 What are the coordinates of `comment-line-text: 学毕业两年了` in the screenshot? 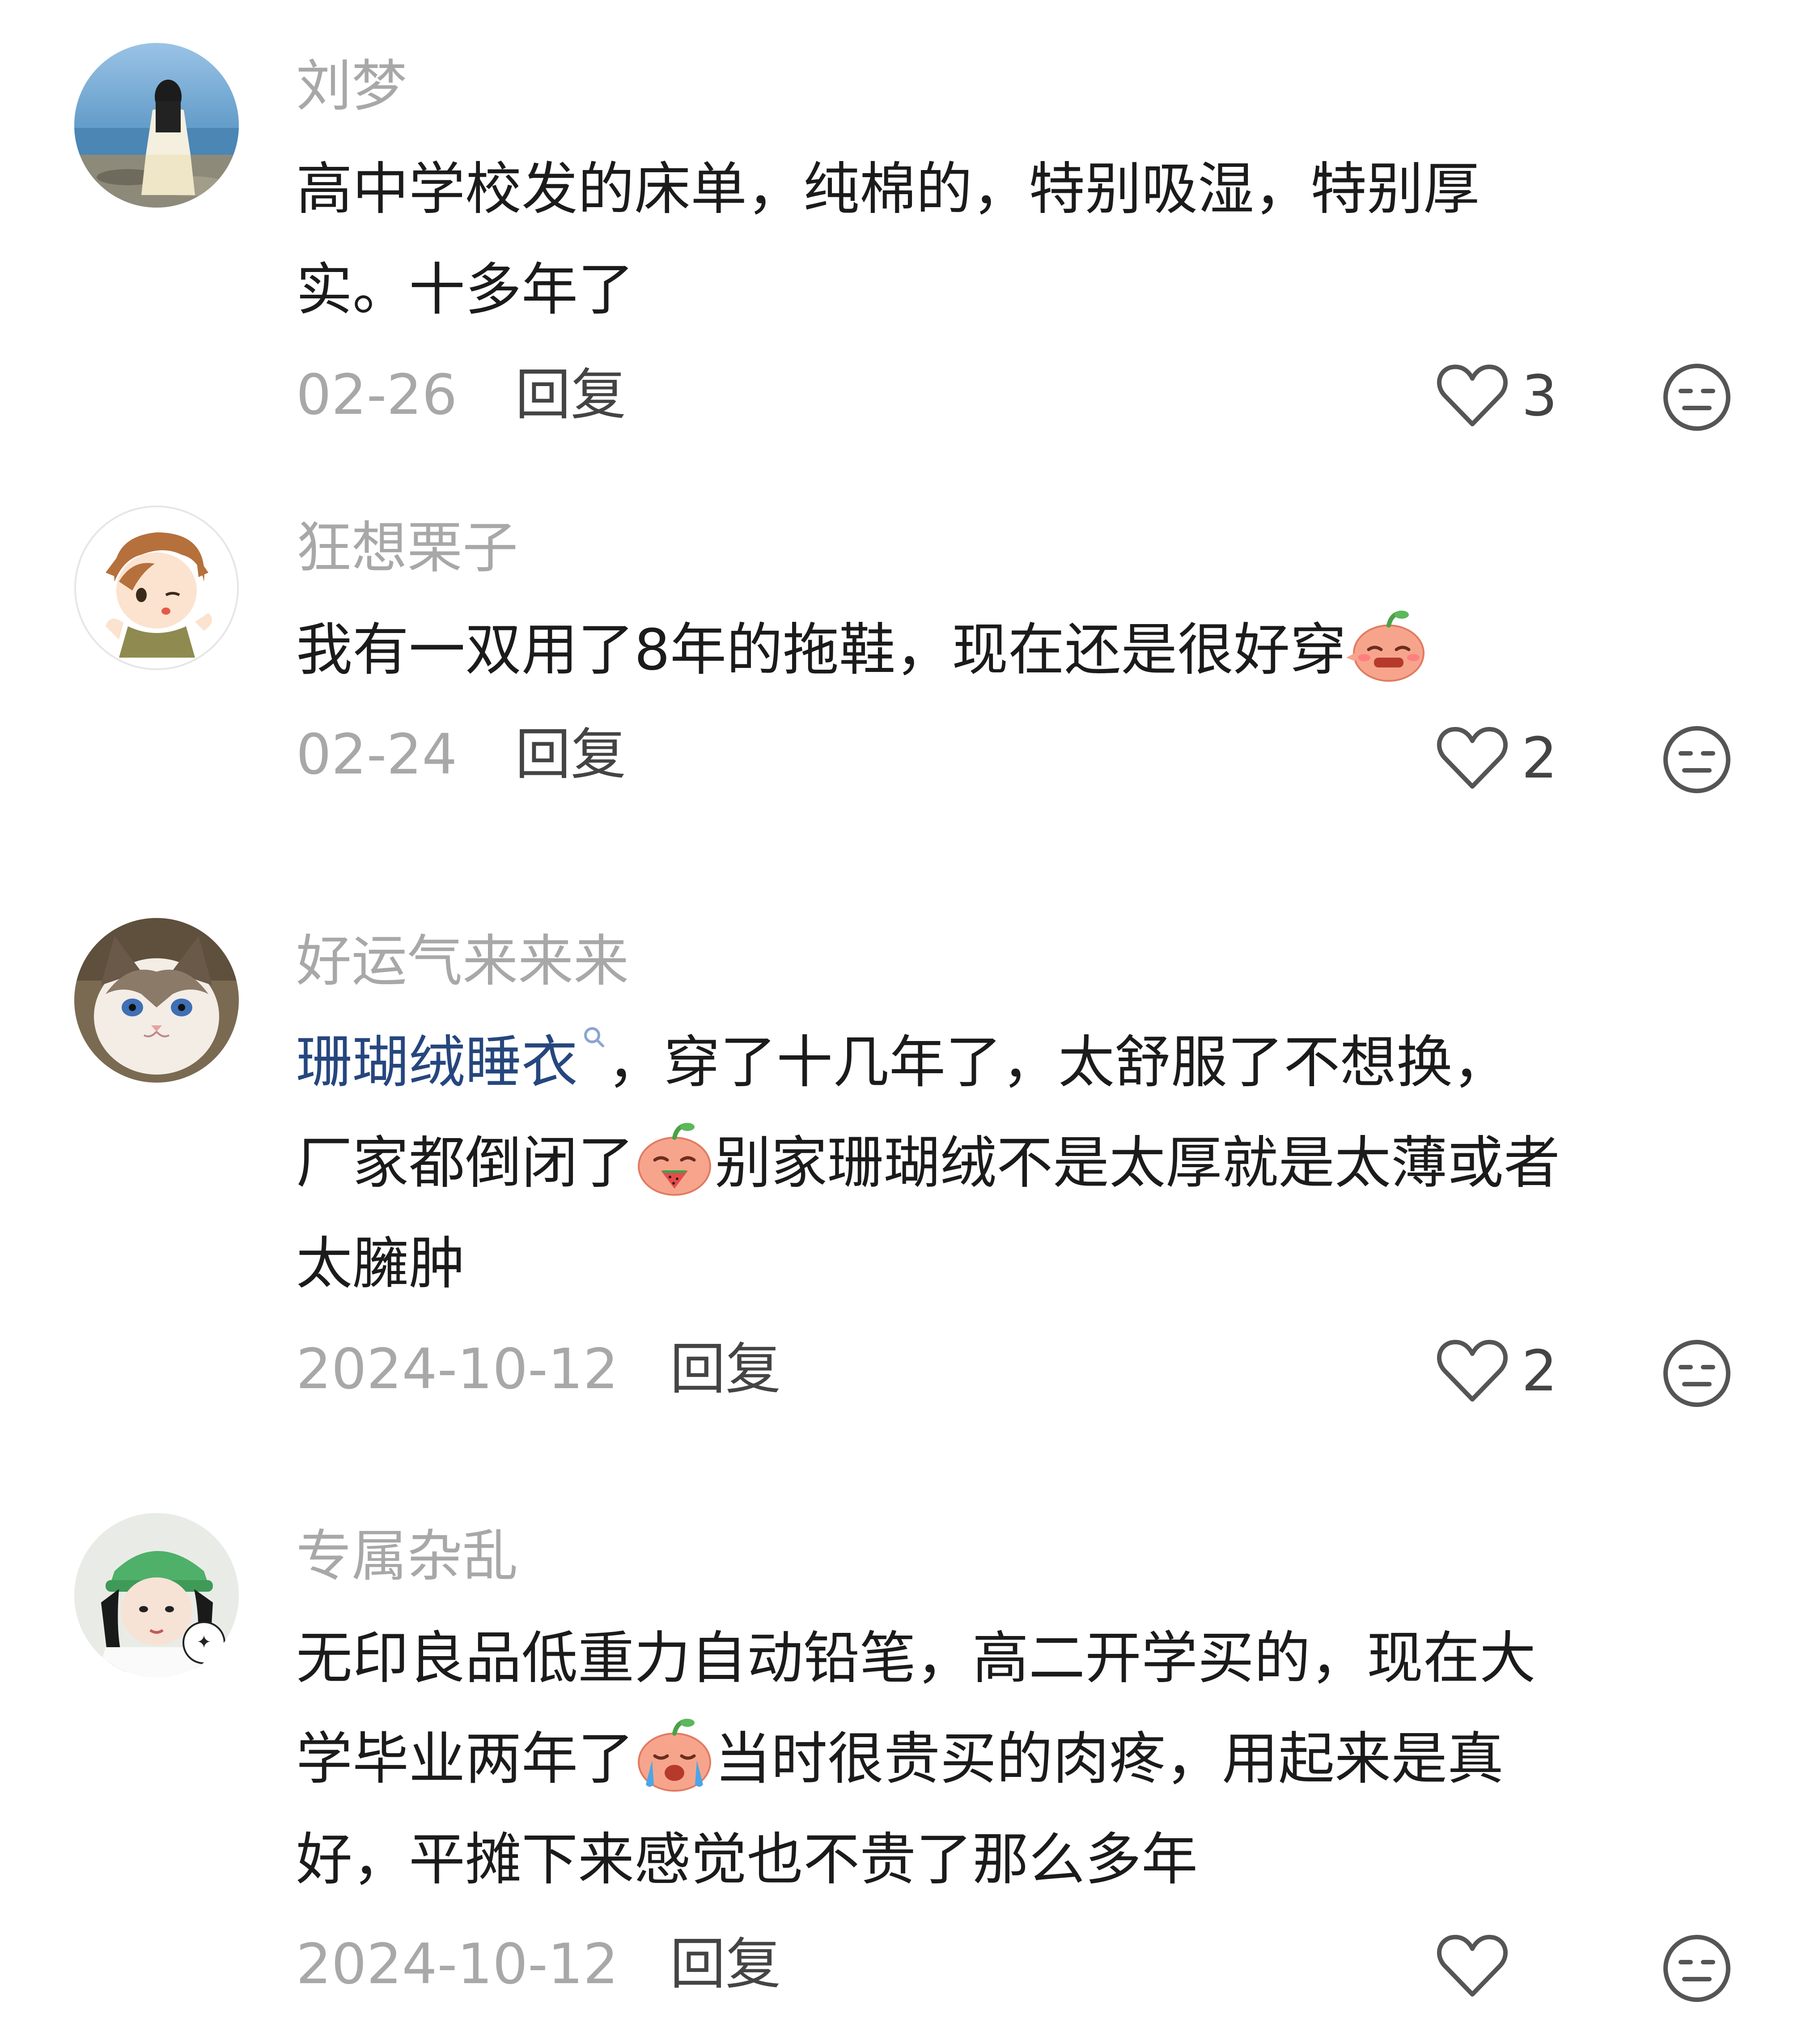 It's located at (465, 1759).